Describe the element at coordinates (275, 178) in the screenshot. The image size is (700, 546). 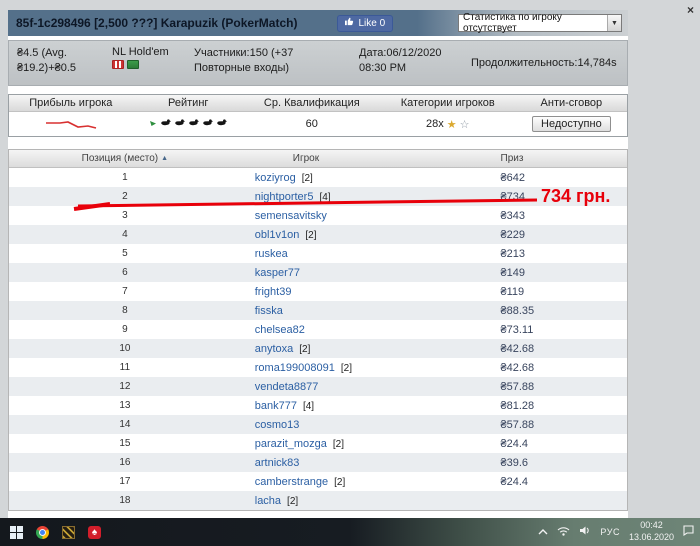
I see `player-link: koziyrog` at that location.